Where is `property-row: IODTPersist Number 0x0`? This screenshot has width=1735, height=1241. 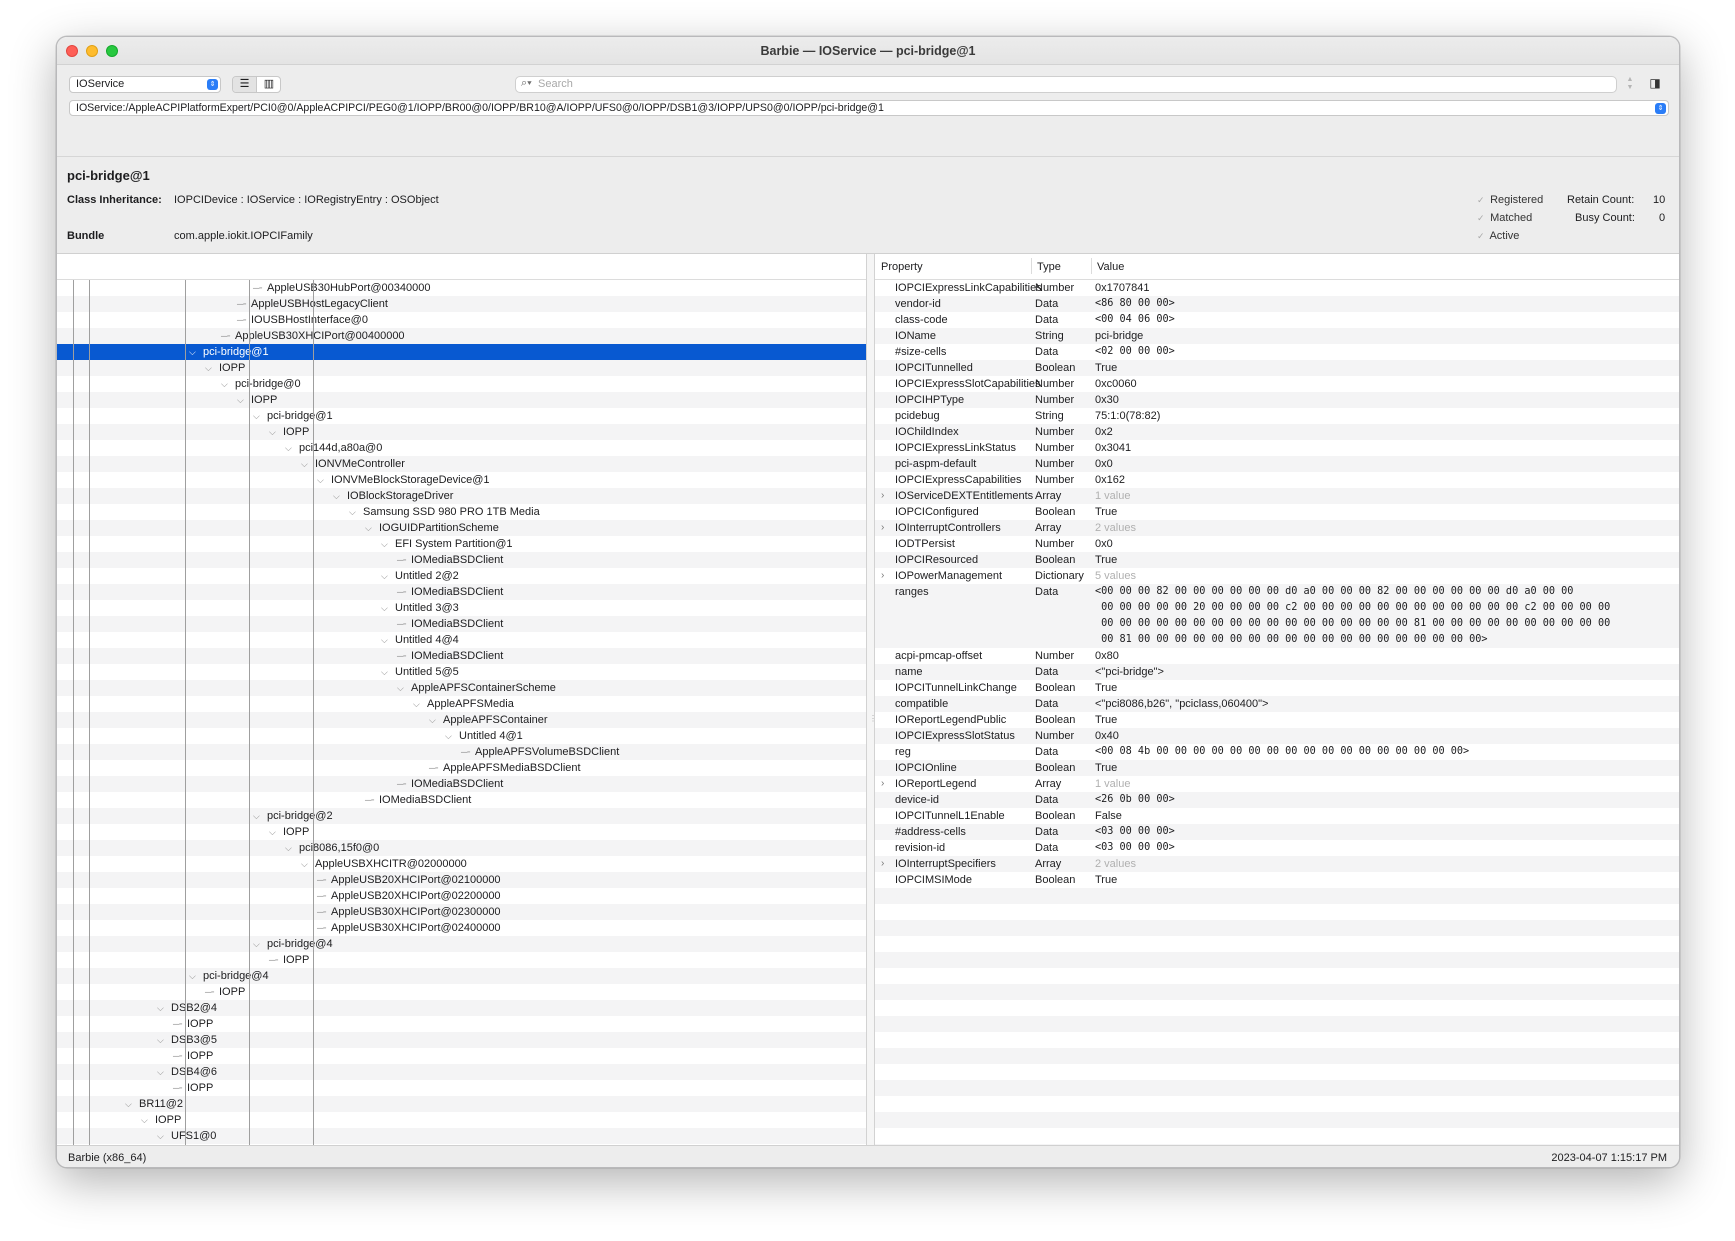 property-row: IODTPersist Number 0x0 is located at coordinates (1277, 544).